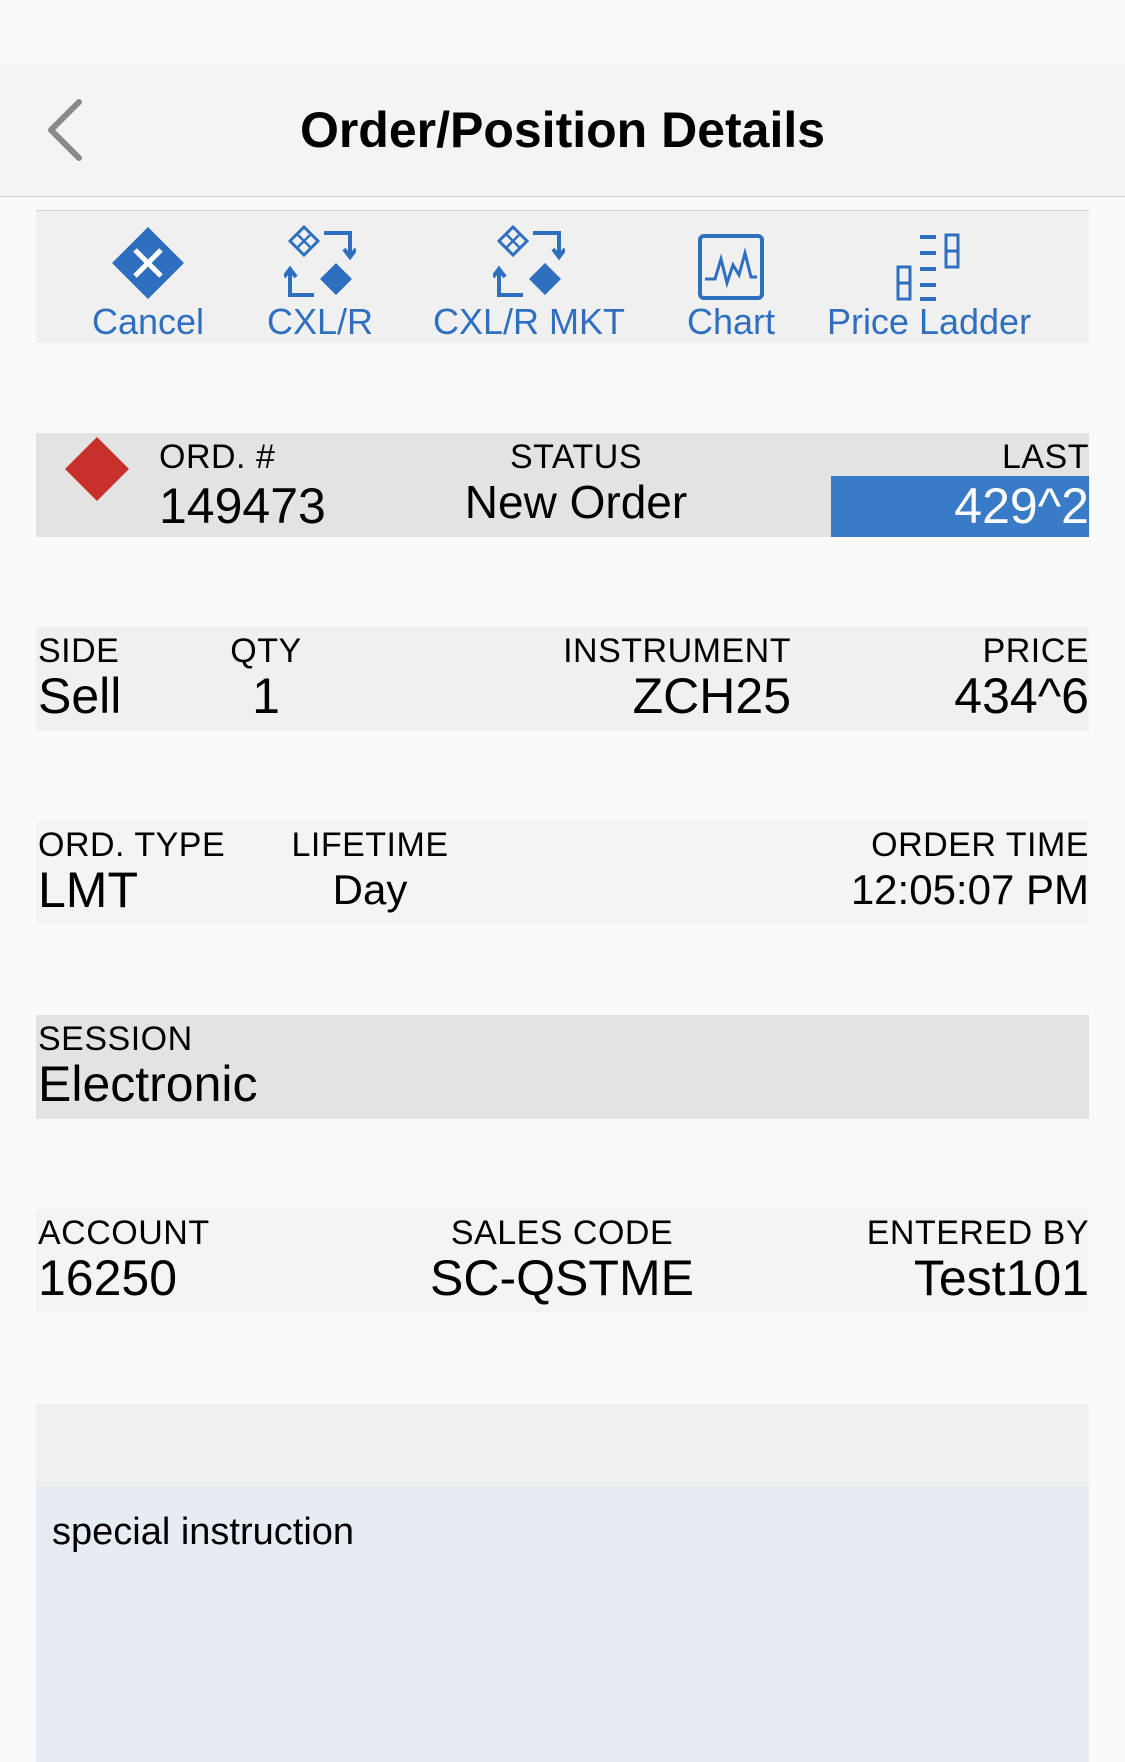 The image size is (1125, 1762). I want to click on ord-type-field: ORD. TYPE LMT, so click(131, 872).